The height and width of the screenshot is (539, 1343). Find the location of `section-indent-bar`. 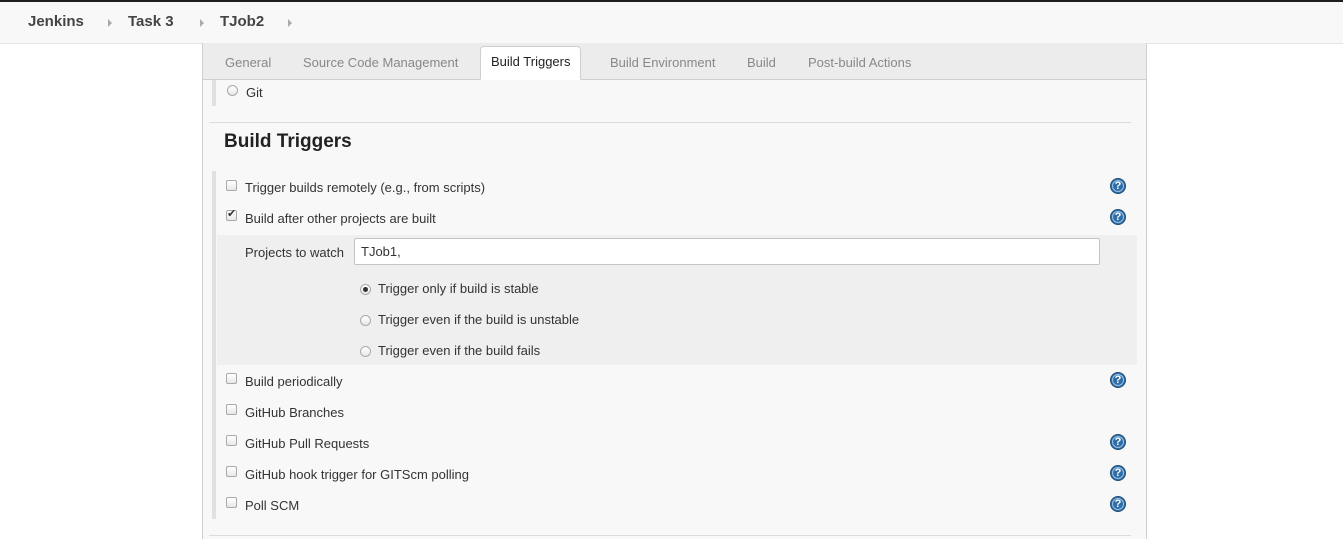

section-indent-bar is located at coordinates (214, 93).